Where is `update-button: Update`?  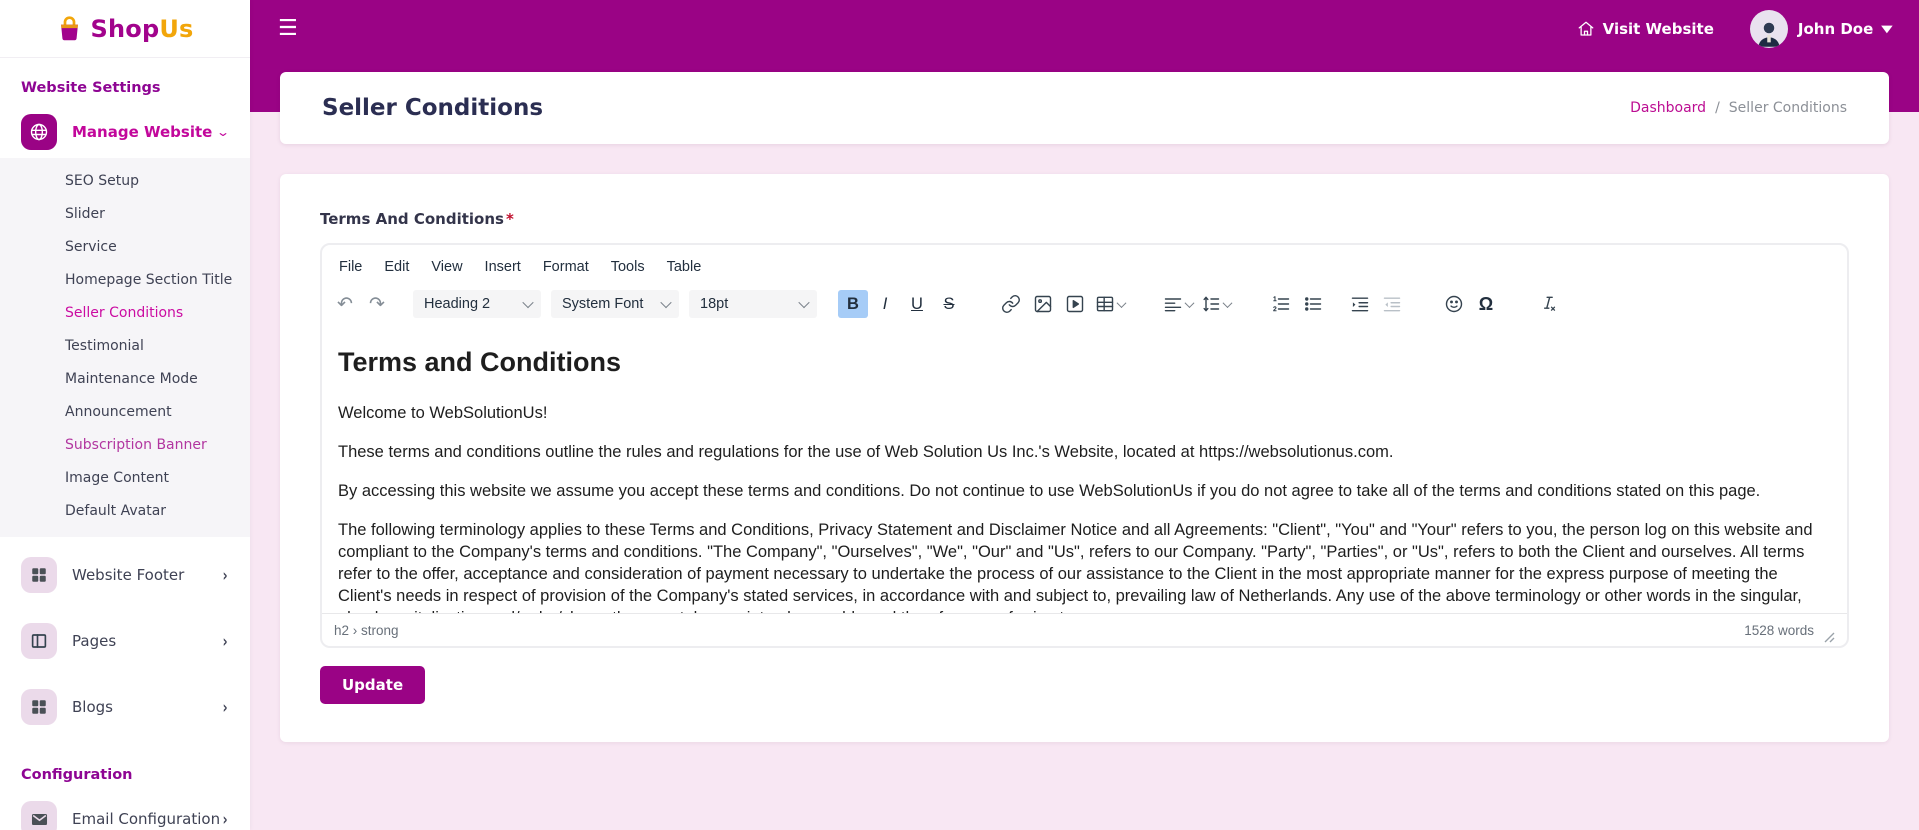 update-button: Update is located at coordinates (373, 685).